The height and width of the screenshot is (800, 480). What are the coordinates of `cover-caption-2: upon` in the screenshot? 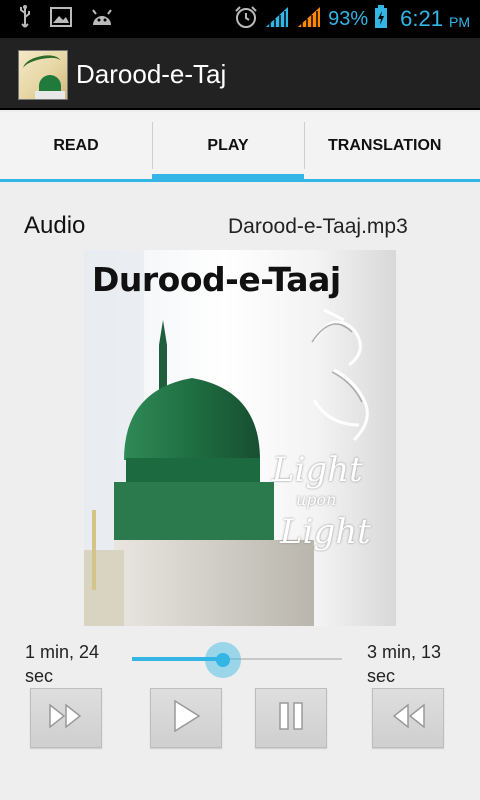 It's located at (316, 499).